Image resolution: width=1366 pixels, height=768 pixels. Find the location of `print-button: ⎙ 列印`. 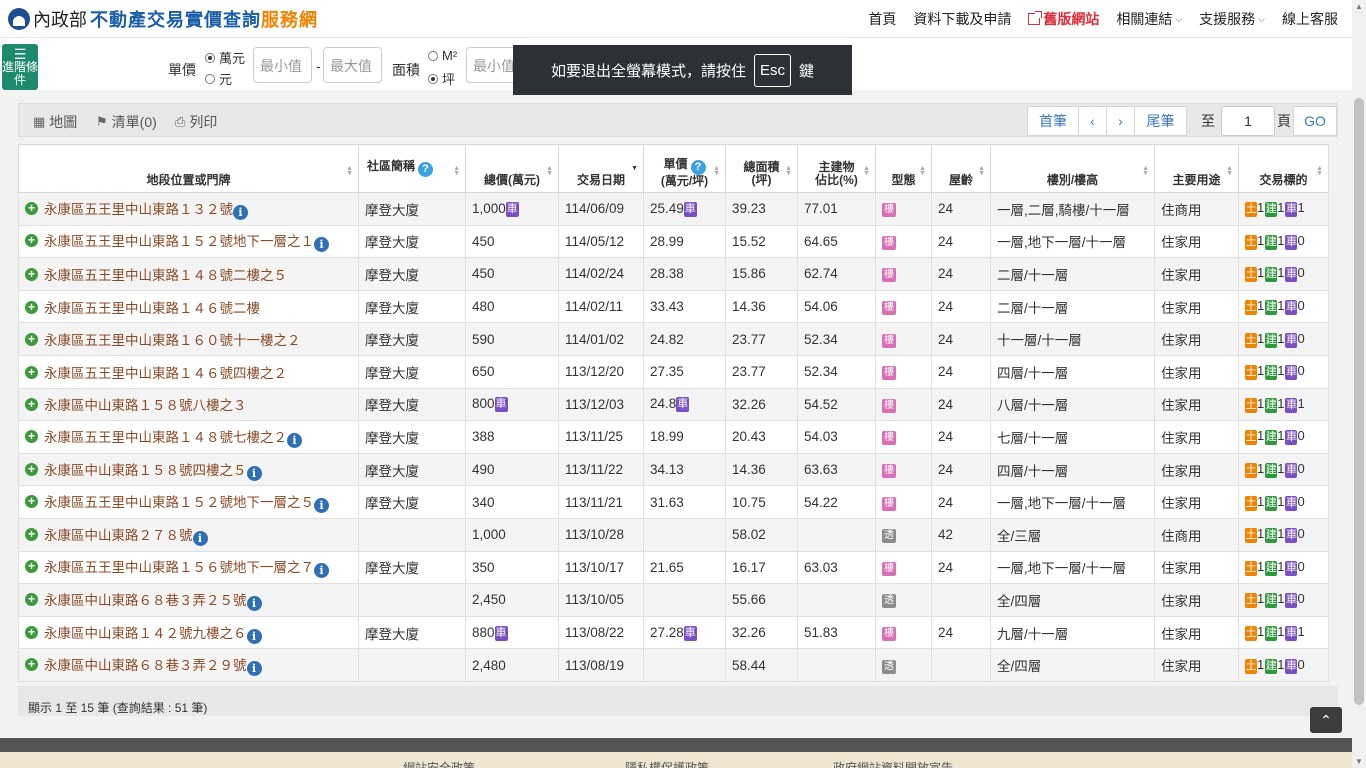

print-button: ⎙ 列印 is located at coordinates (196, 122).